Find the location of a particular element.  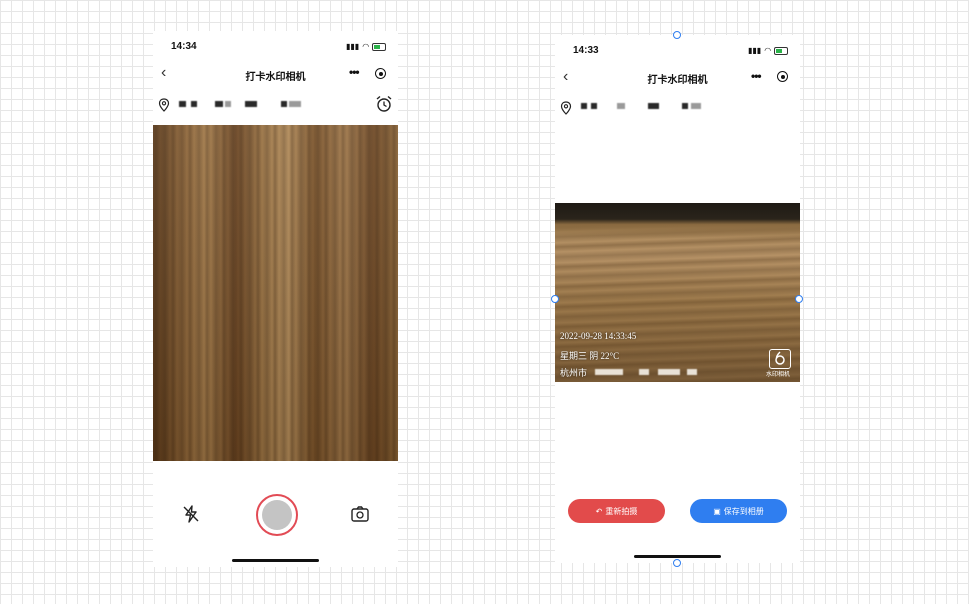

watermark-city: 杭州市 is located at coordinates (574, 373).